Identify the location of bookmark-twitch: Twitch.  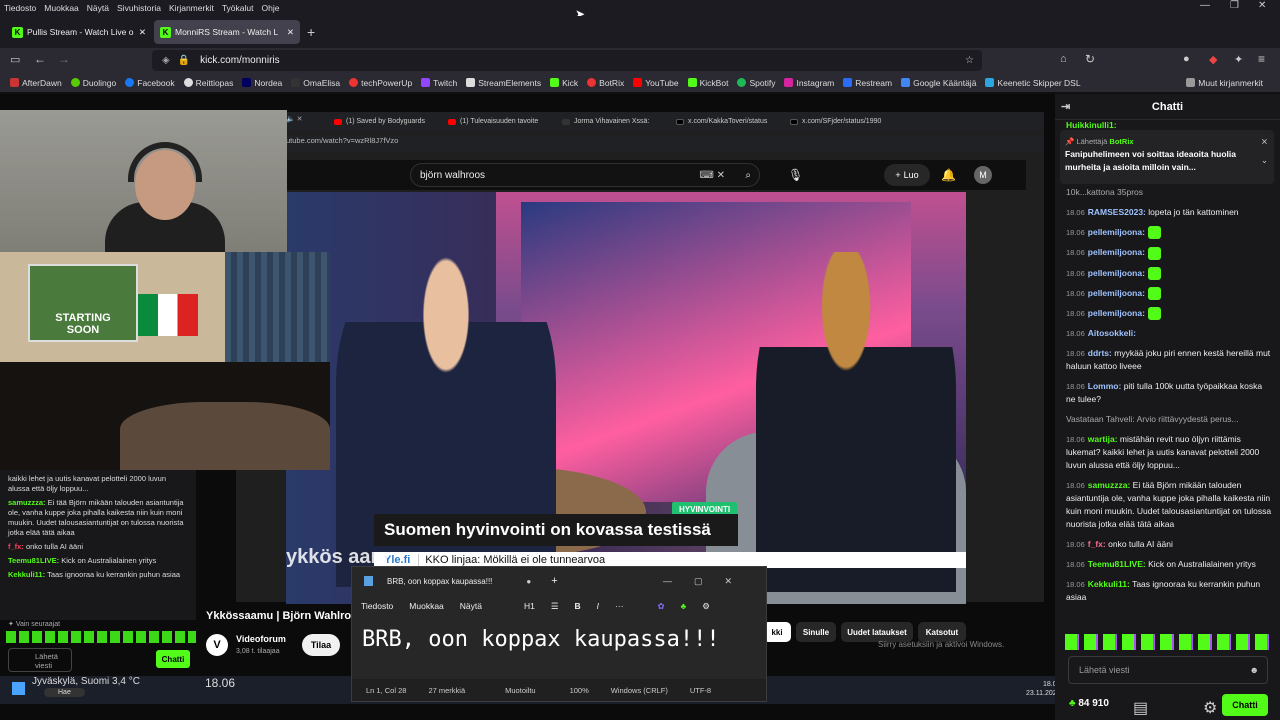
(439, 83).